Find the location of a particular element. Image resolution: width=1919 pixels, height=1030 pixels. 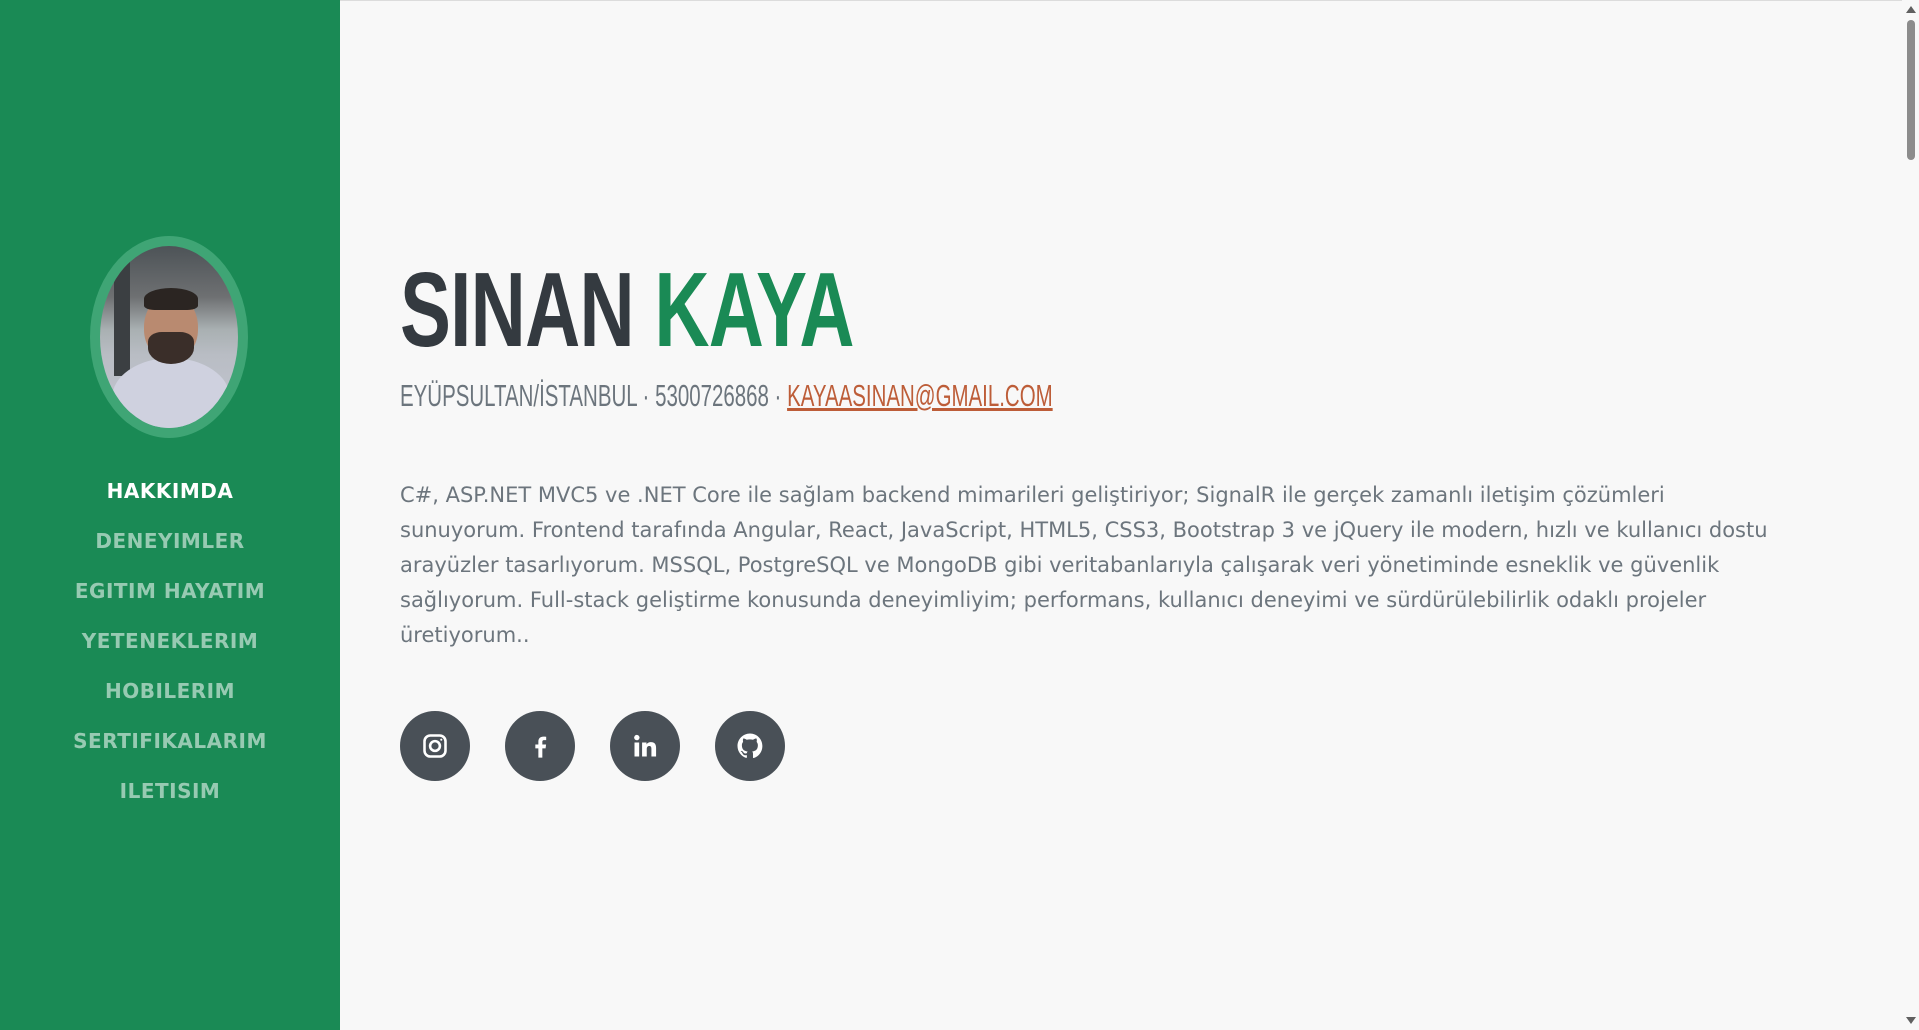

github-icon is located at coordinates (750, 746).